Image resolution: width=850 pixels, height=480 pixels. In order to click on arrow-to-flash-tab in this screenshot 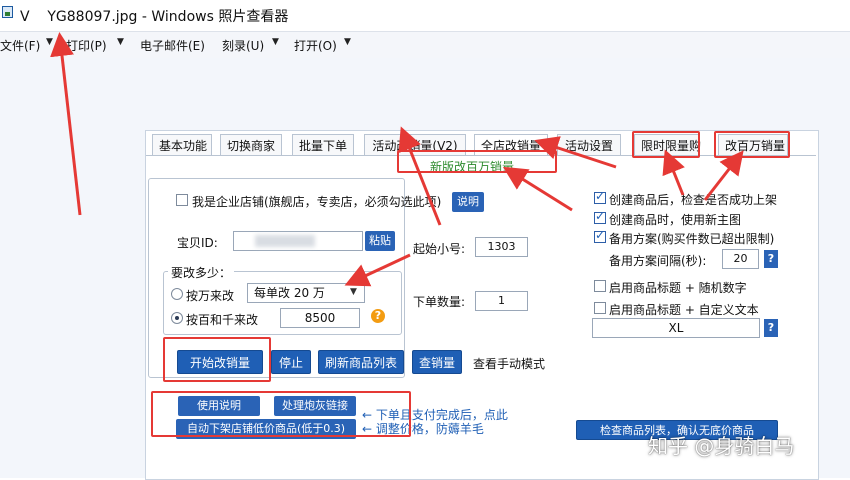, I will do `click(673, 172)`.